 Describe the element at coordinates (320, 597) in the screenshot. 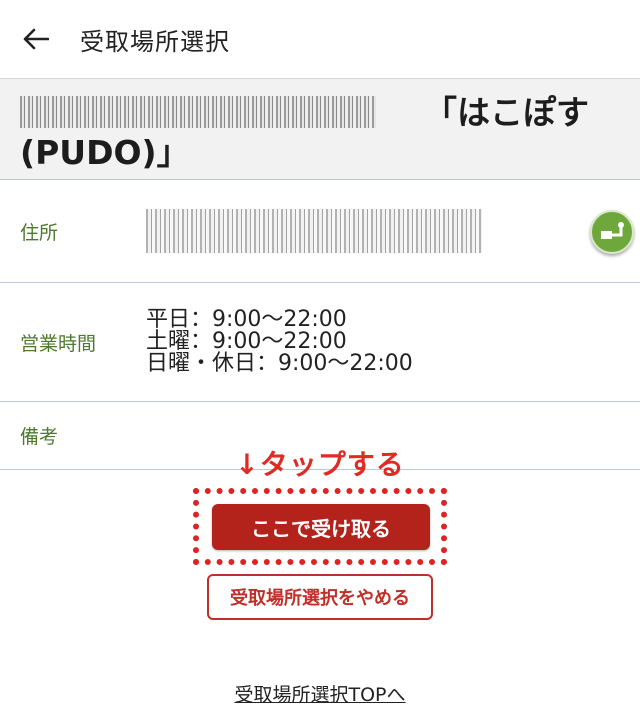

I see `cancel-selection-button: 受取場所選択をやめる` at that location.